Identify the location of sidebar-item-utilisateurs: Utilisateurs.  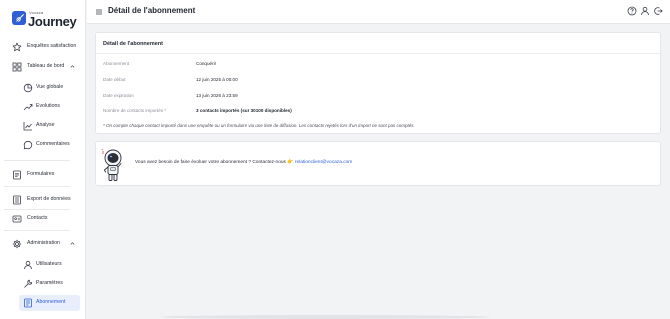
(43, 265).